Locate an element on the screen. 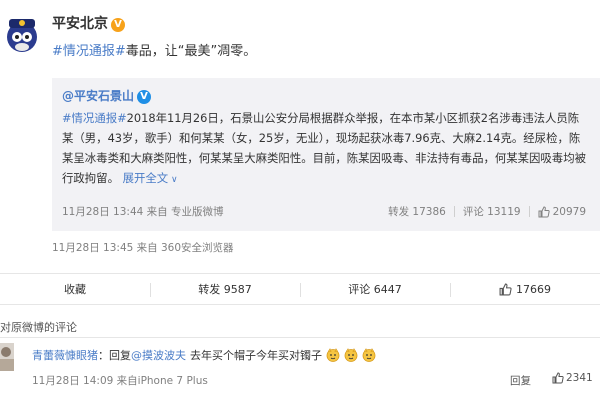 This screenshot has height=400, width=600. repost-comment-count: 评论 13119 is located at coordinates (492, 211).